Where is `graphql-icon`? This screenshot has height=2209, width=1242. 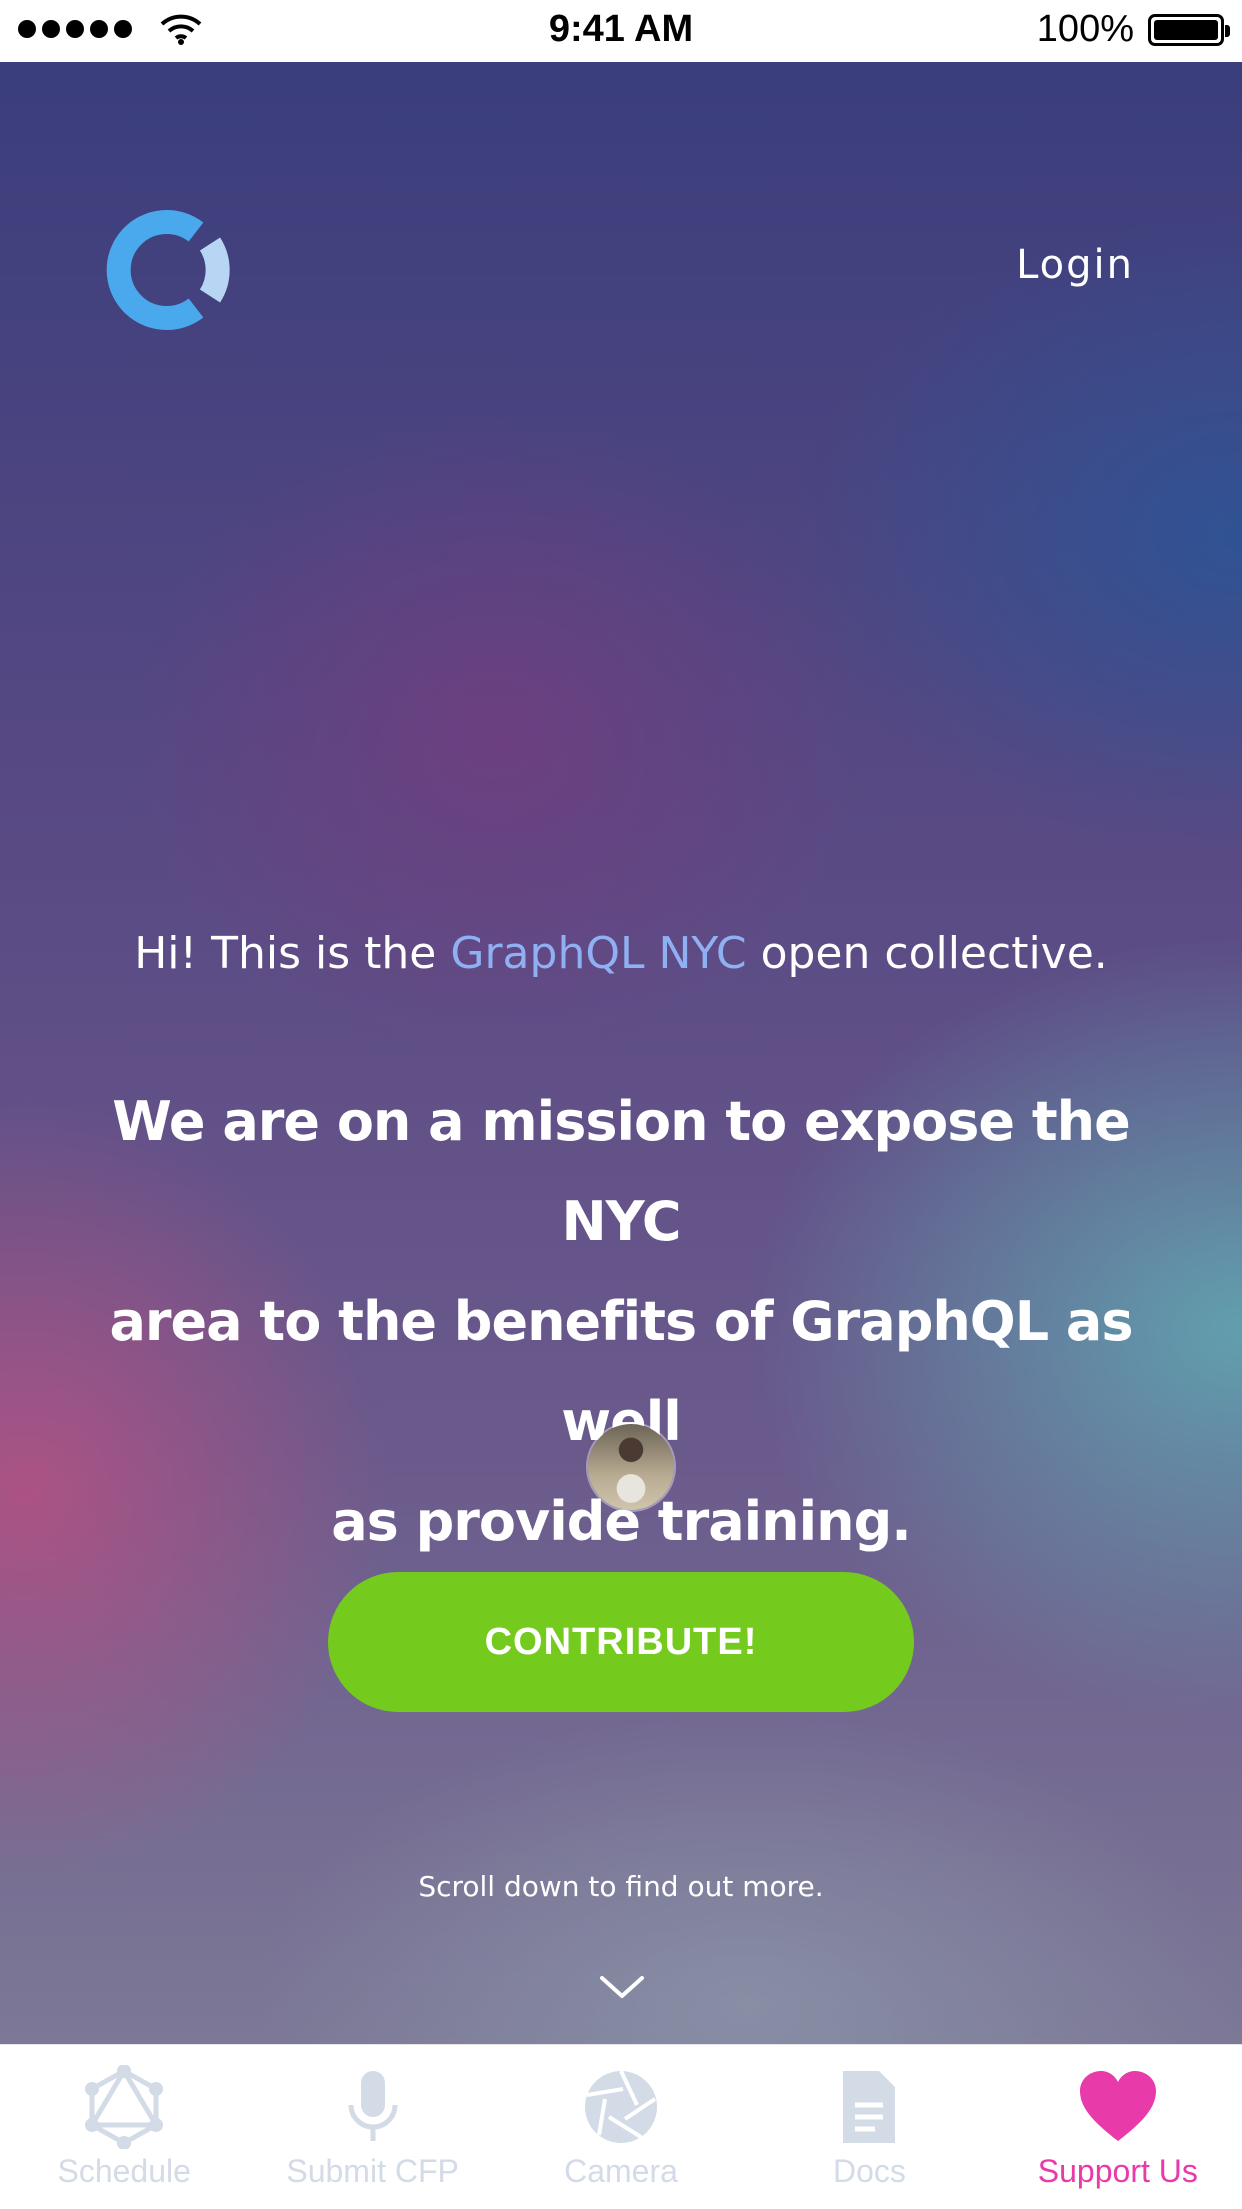
graphql-icon is located at coordinates (124, 2107).